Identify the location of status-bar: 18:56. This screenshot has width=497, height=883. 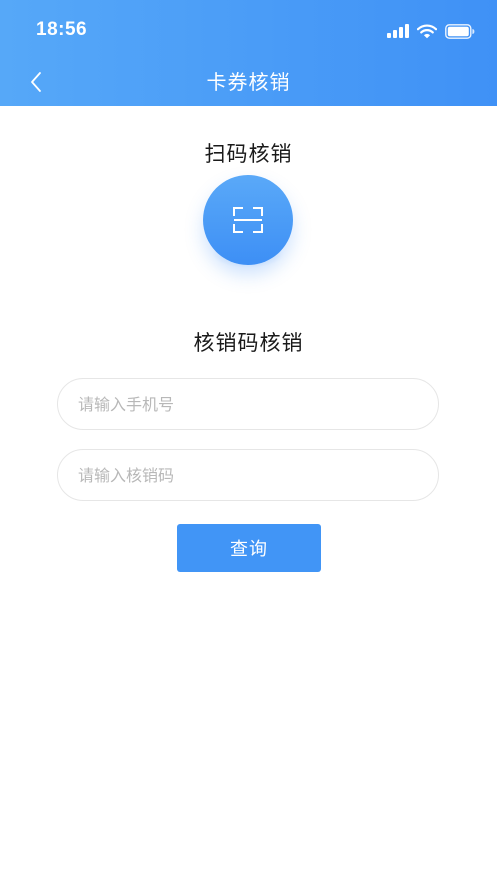
(248, 29).